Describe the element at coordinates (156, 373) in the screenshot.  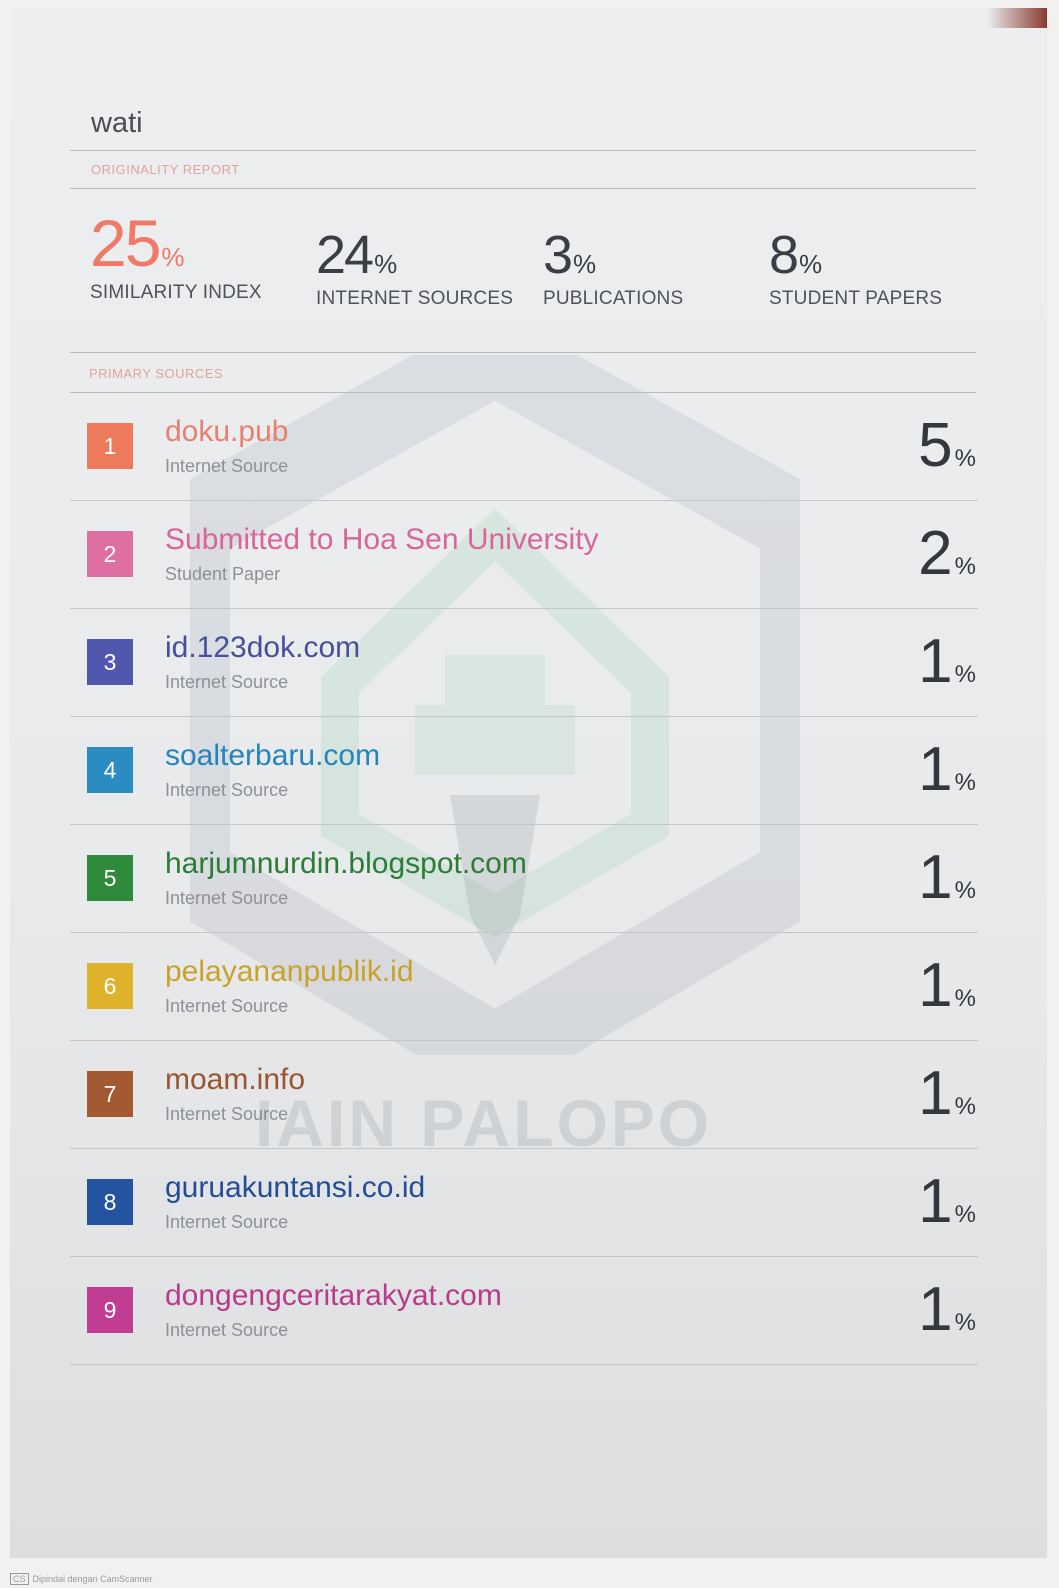
I see `primary-sources-label: PRIMARY SOURCES` at that location.